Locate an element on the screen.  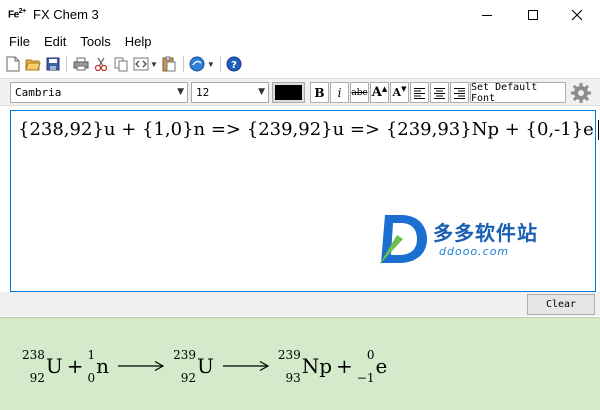
maximize-icon is located at coordinates (533, 15).